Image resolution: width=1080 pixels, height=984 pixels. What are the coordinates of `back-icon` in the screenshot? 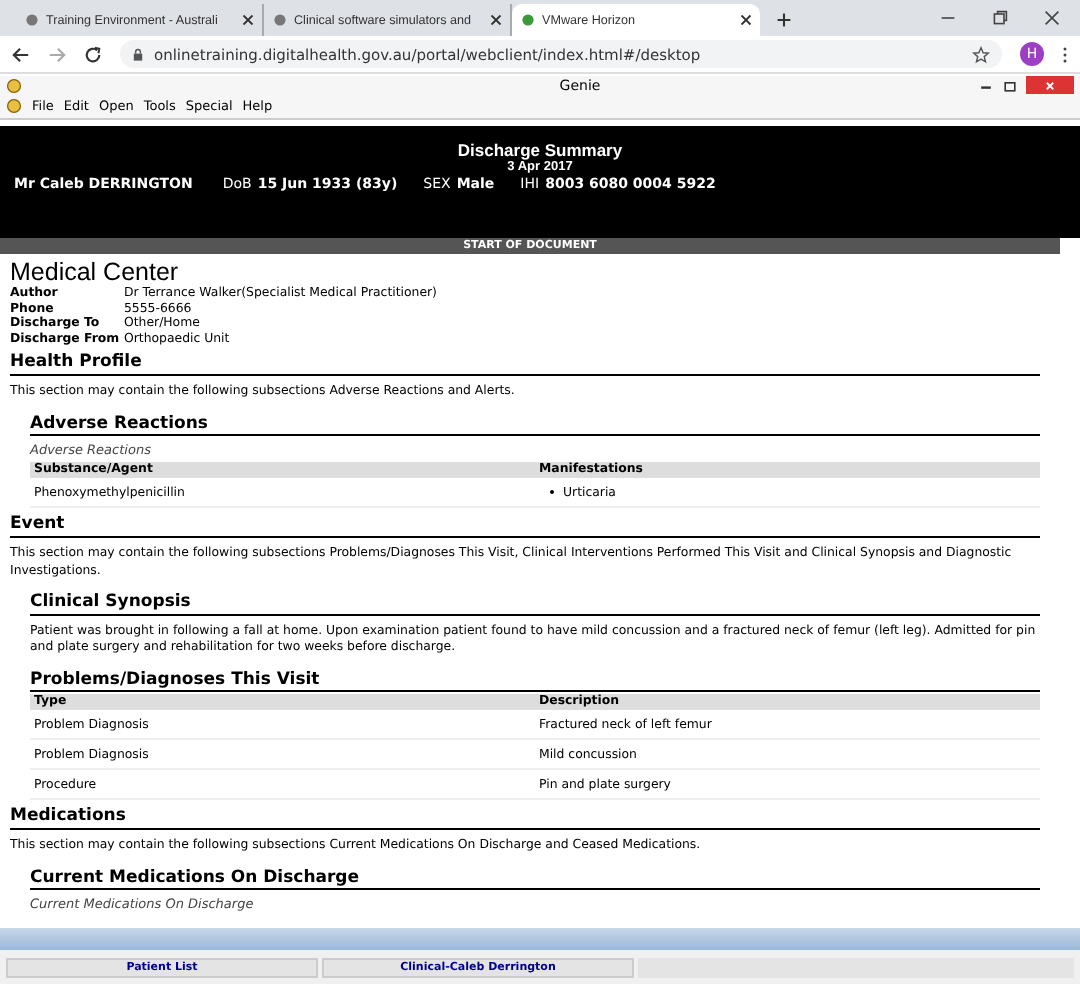 It's located at (21, 54).